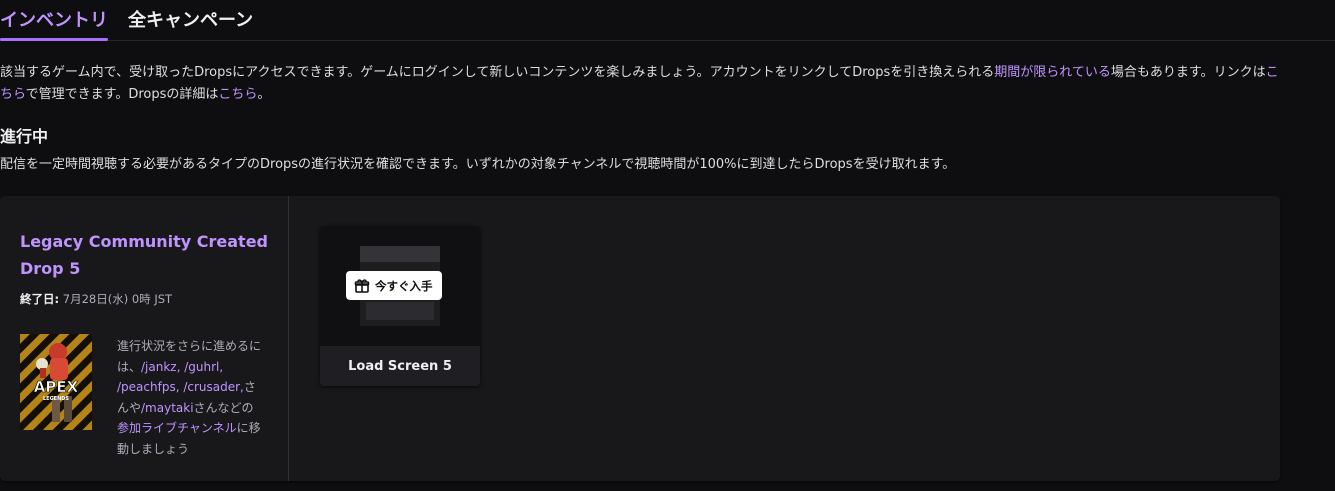 The height and width of the screenshot is (491, 1335). Describe the element at coordinates (362, 285) in the screenshot. I see `gift-icon` at that location.